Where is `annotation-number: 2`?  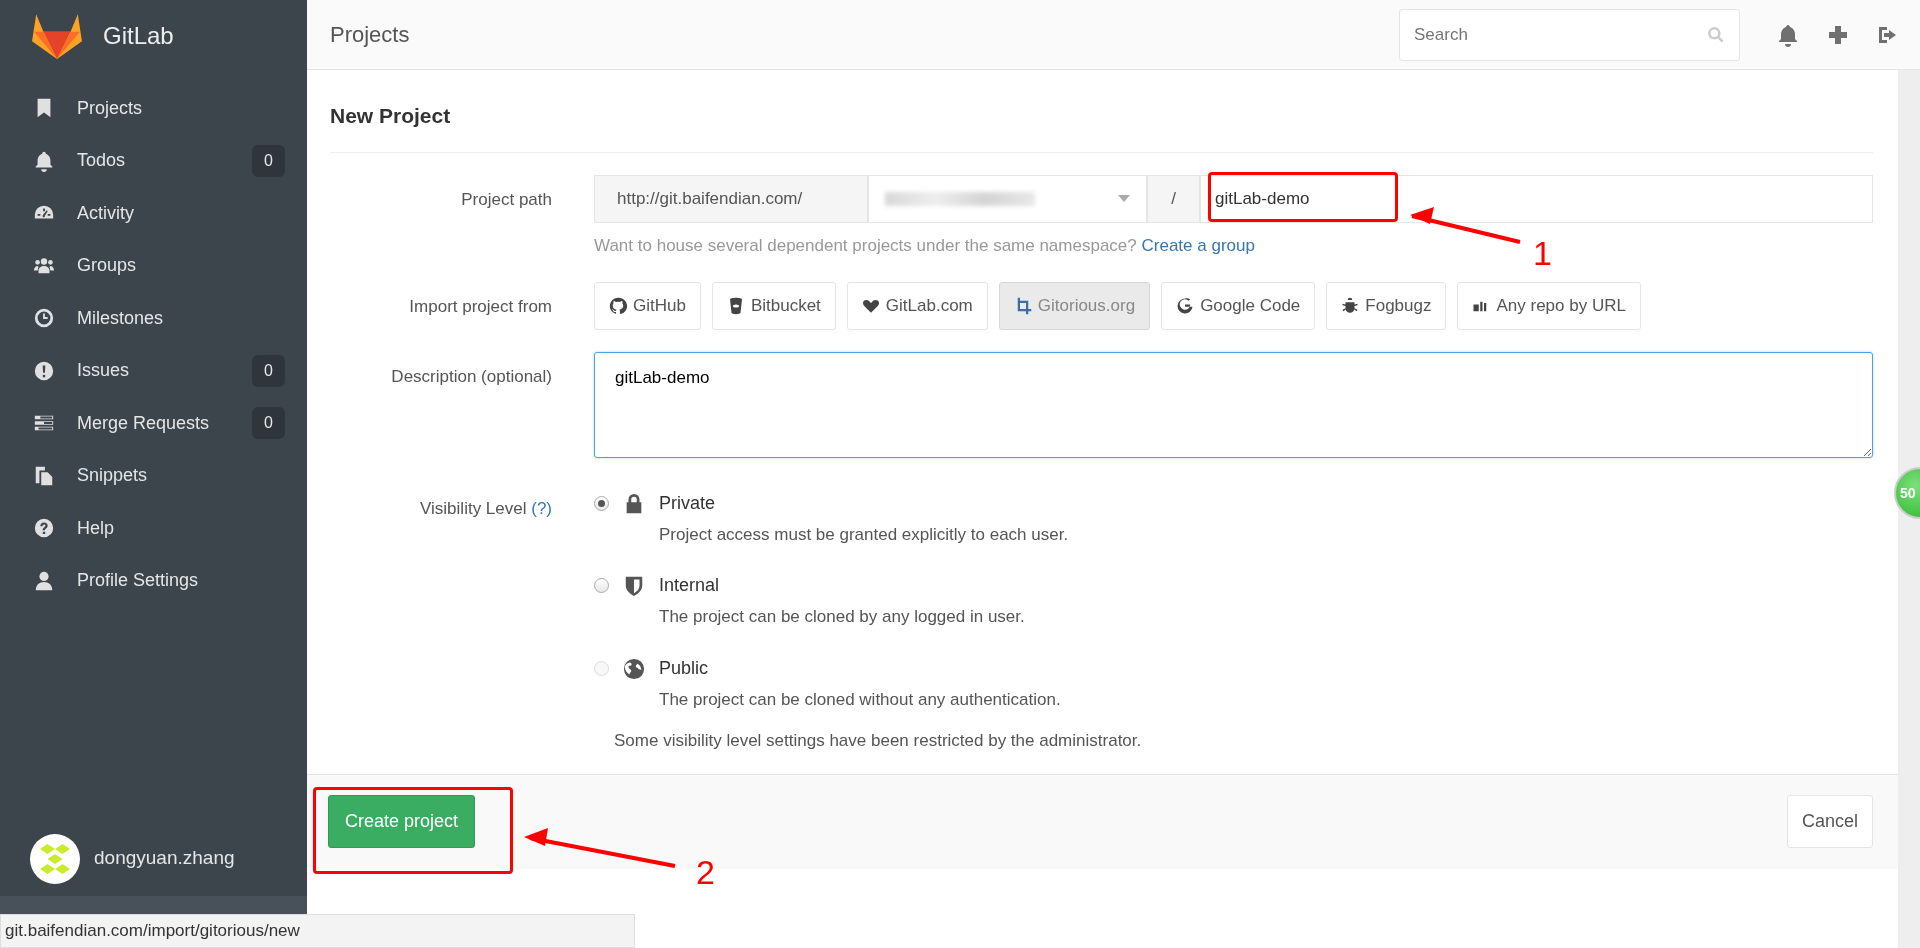
annotation-number: 2 is located at coordinates (705, 872).